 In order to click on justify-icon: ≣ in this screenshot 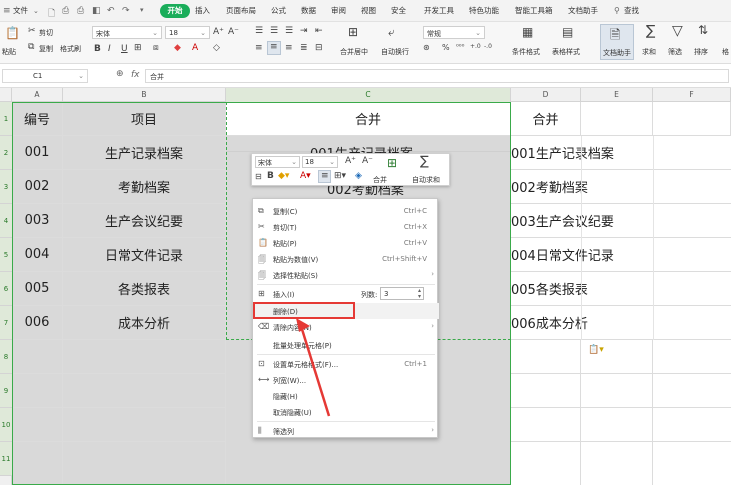, I will do `click(304, 48)`.